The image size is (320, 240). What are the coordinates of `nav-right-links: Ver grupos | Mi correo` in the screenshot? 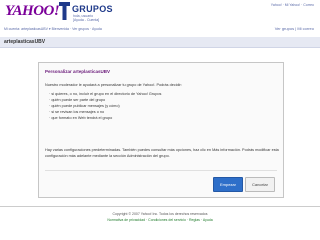 It's located at (294, 28).